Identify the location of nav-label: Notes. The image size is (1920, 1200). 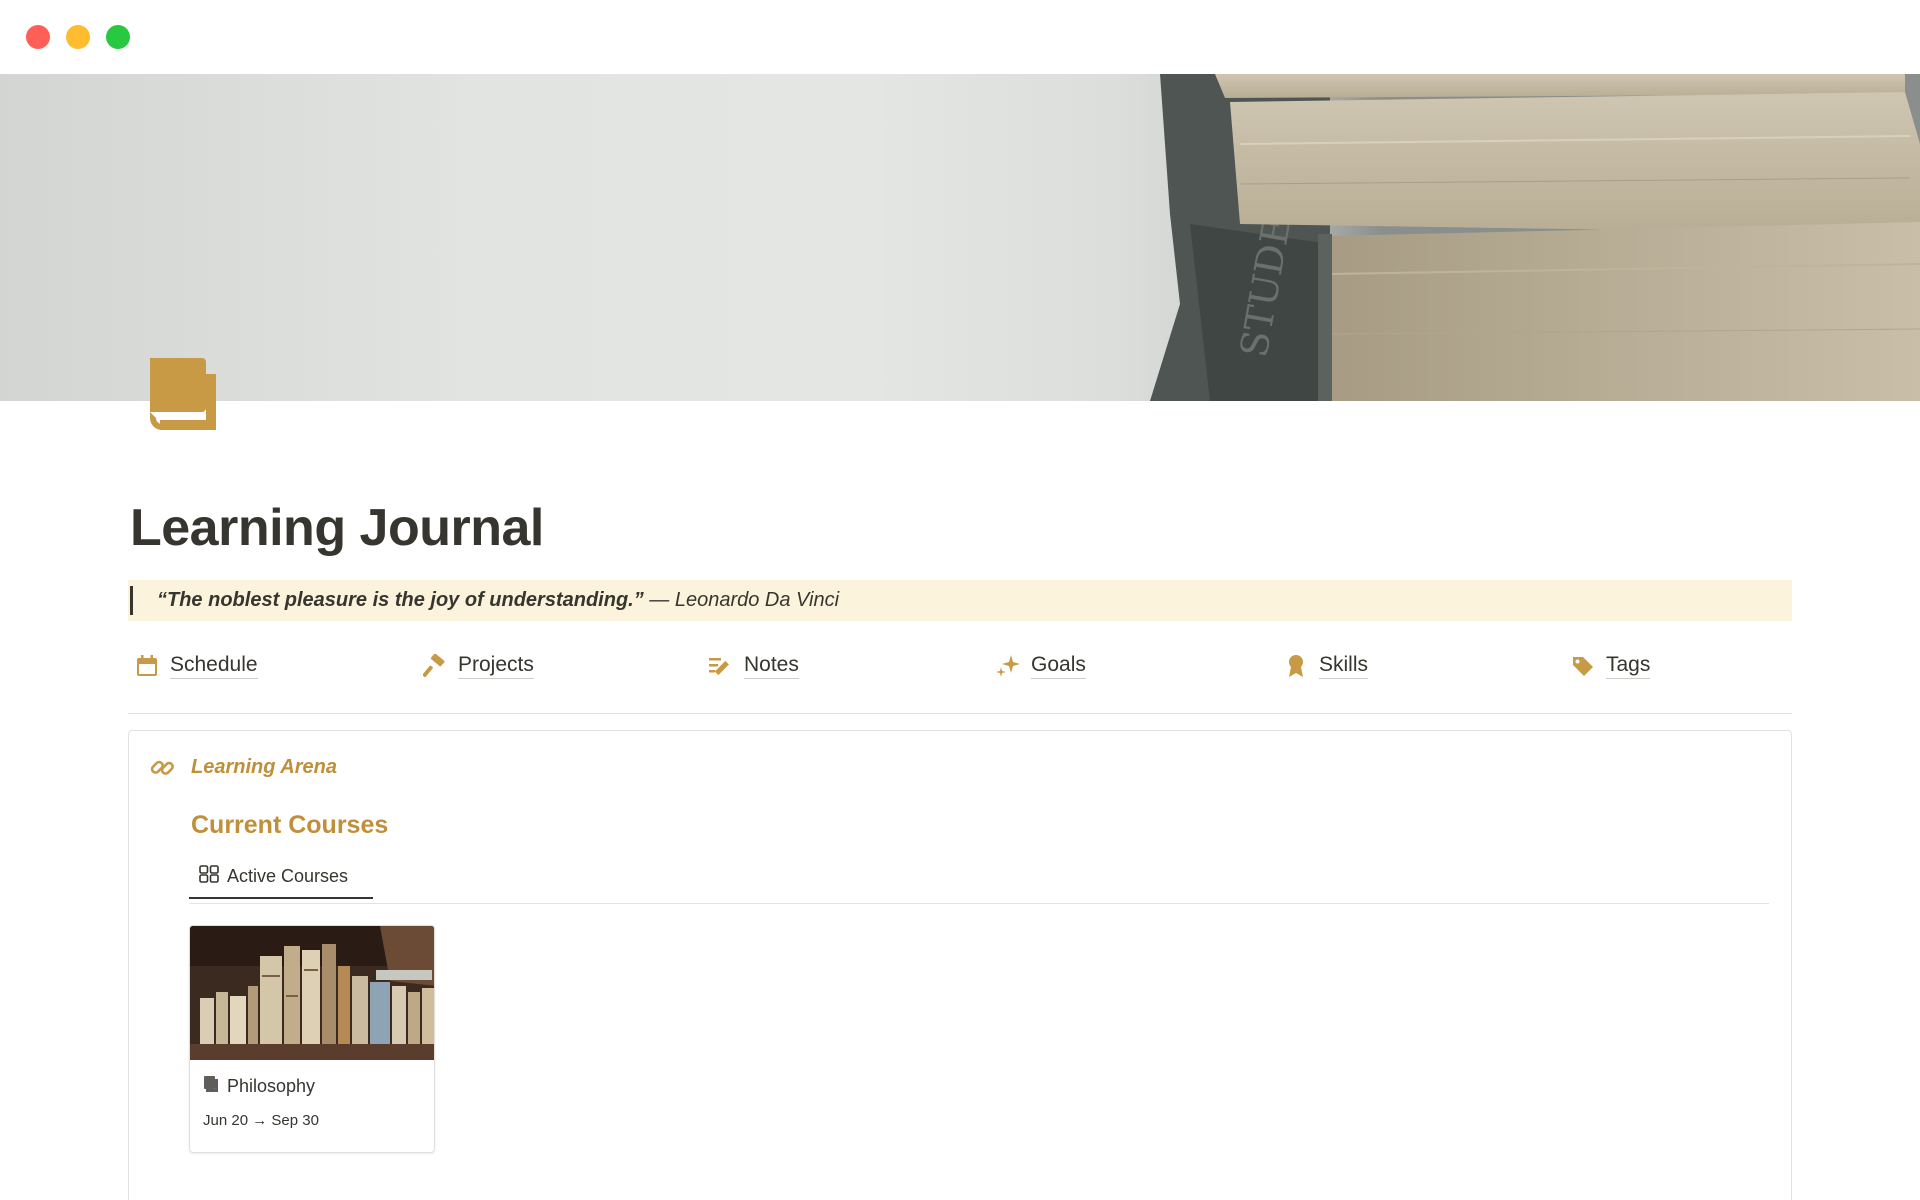
(771, 666).